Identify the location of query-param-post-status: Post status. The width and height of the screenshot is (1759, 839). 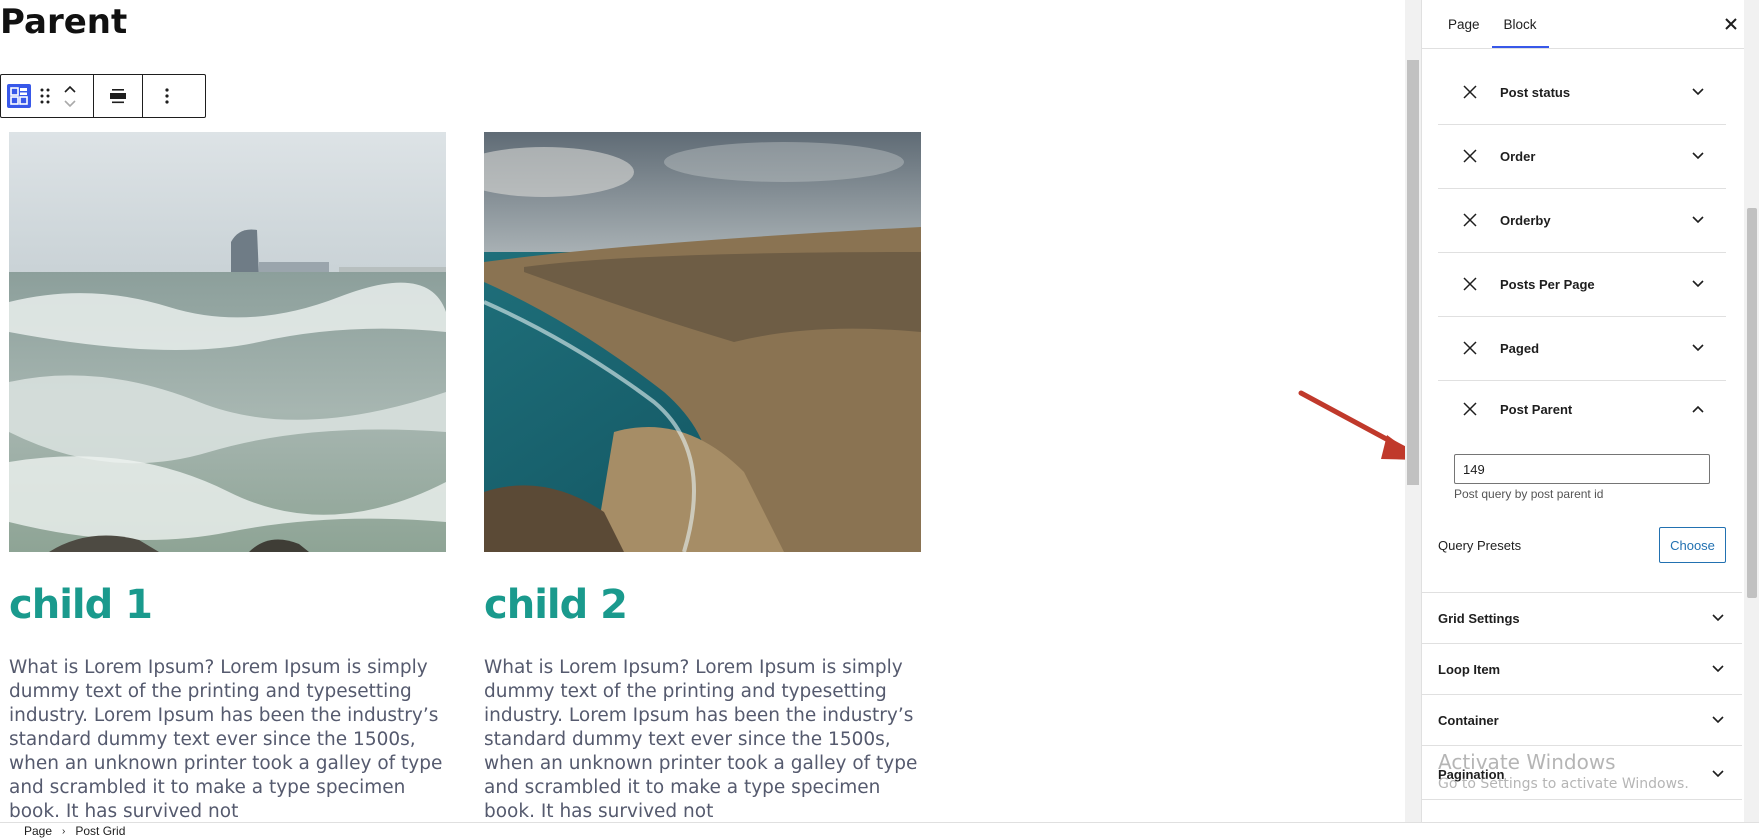
(1582, 92).